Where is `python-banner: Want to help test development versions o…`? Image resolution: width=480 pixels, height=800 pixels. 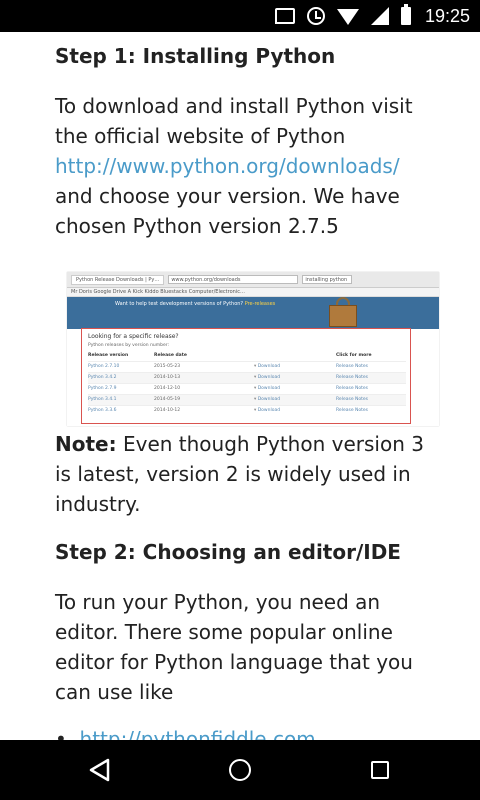 python-banner: Want to help test development versions o… is located at coordinates (253, 313).